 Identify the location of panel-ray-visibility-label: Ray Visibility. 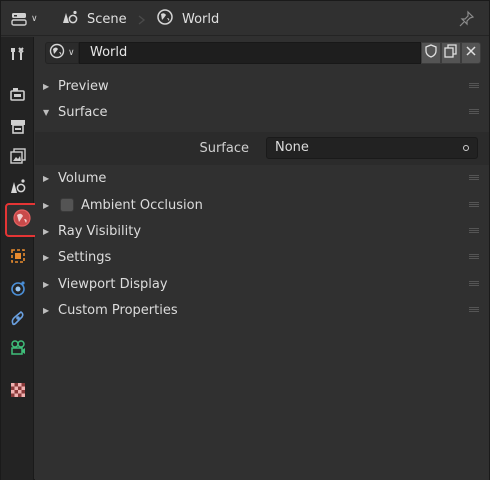
(100, 231).